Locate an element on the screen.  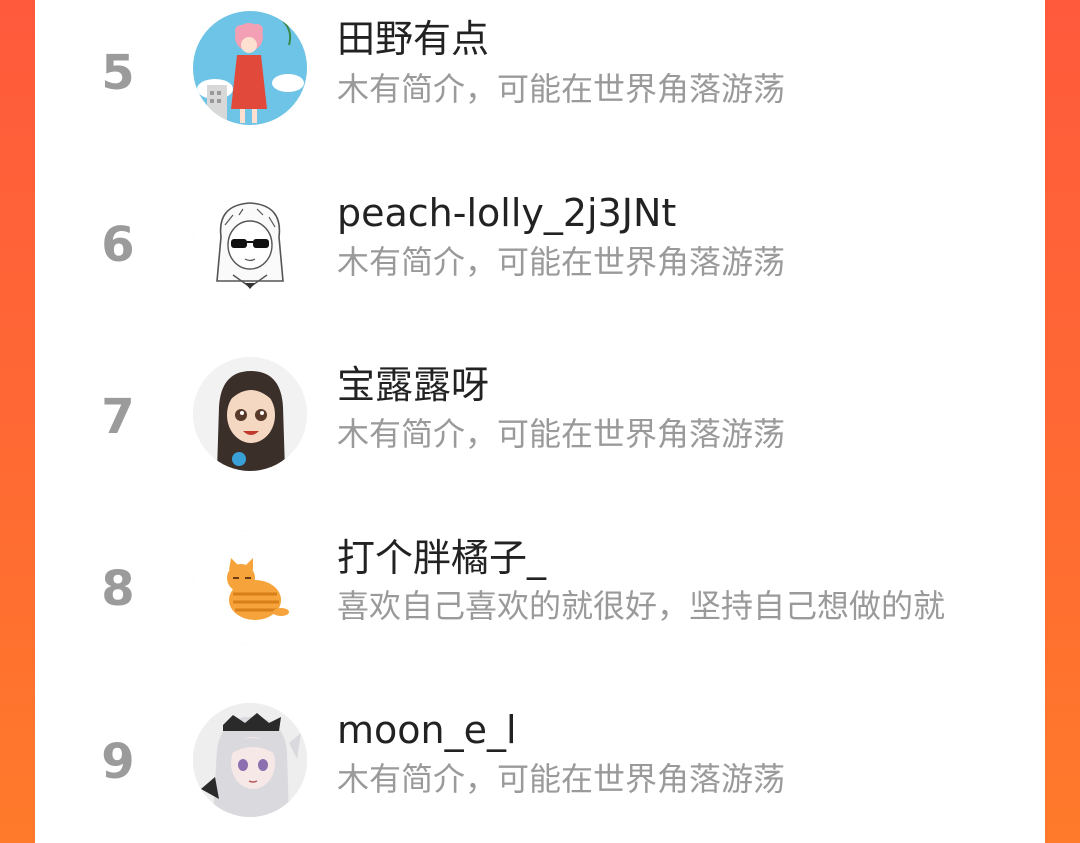
rank-number: 5 is located at coordinates (118, 73).